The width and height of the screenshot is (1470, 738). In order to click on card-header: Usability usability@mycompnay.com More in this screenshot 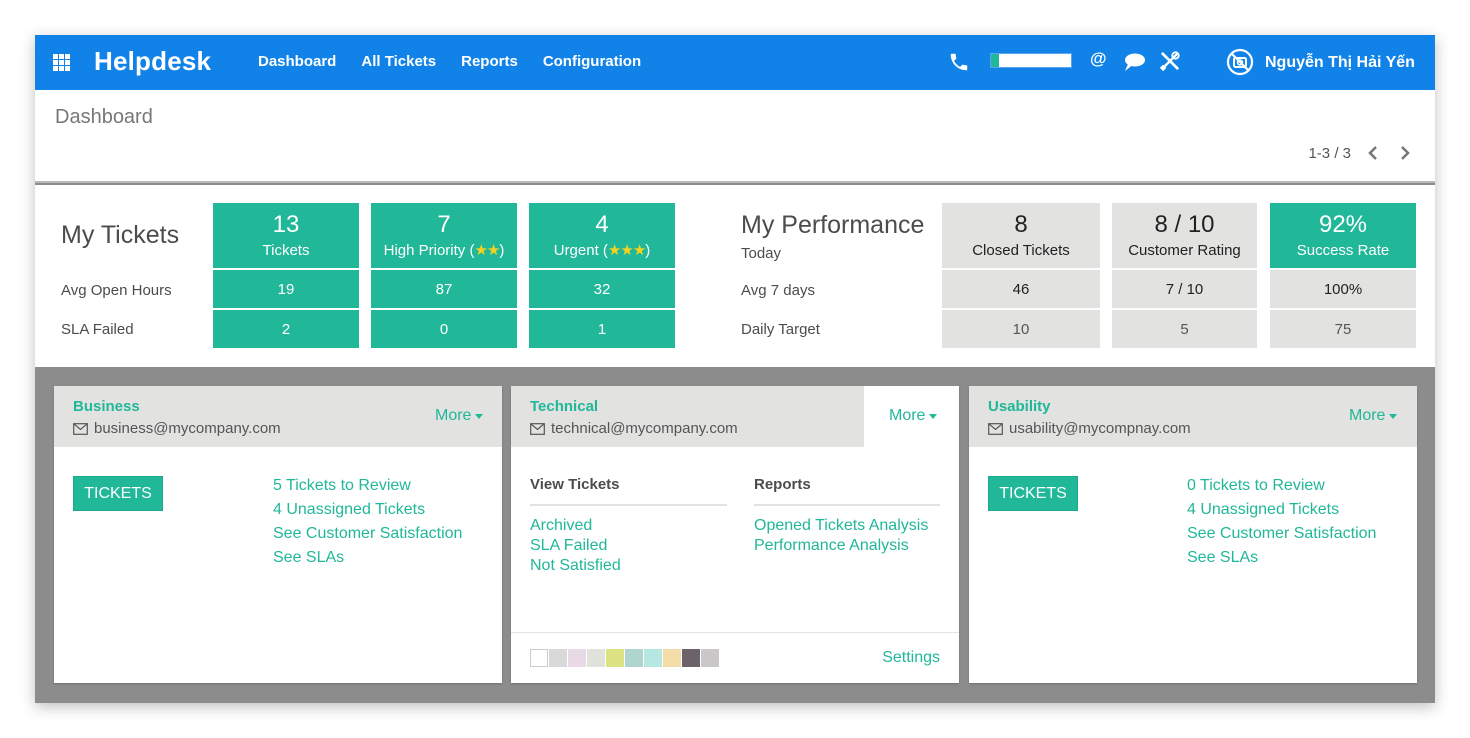, I will do `click(1193, 416)`.